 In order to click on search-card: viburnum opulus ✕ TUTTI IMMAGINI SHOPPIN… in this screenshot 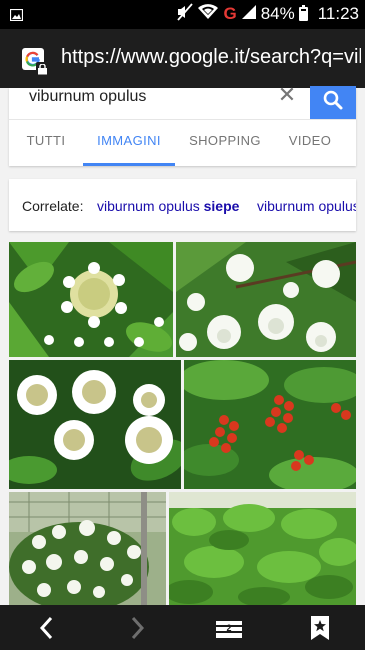, I will do `click(182, 125)`.